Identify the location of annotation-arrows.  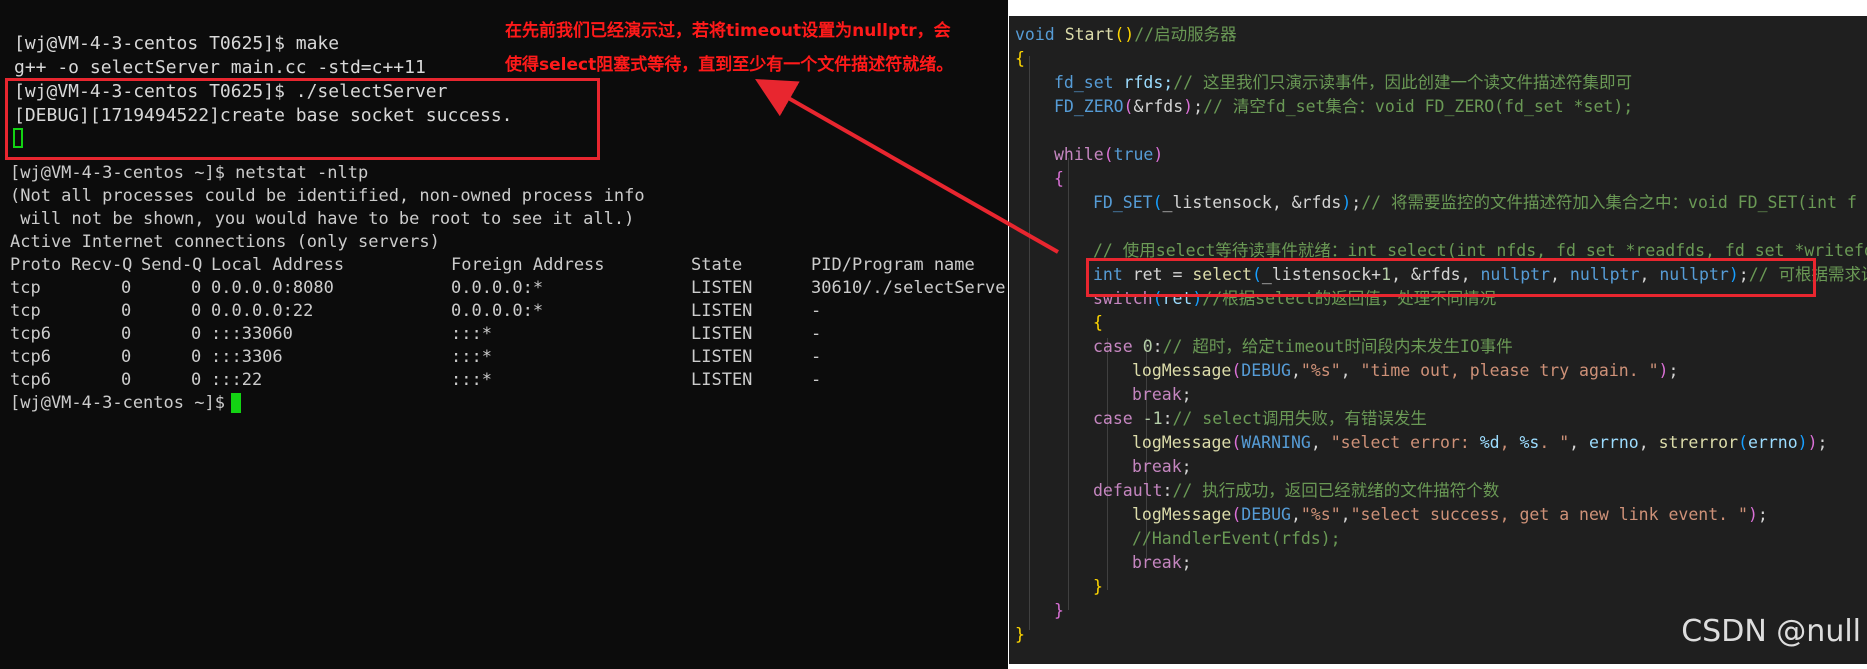
(907, 166).